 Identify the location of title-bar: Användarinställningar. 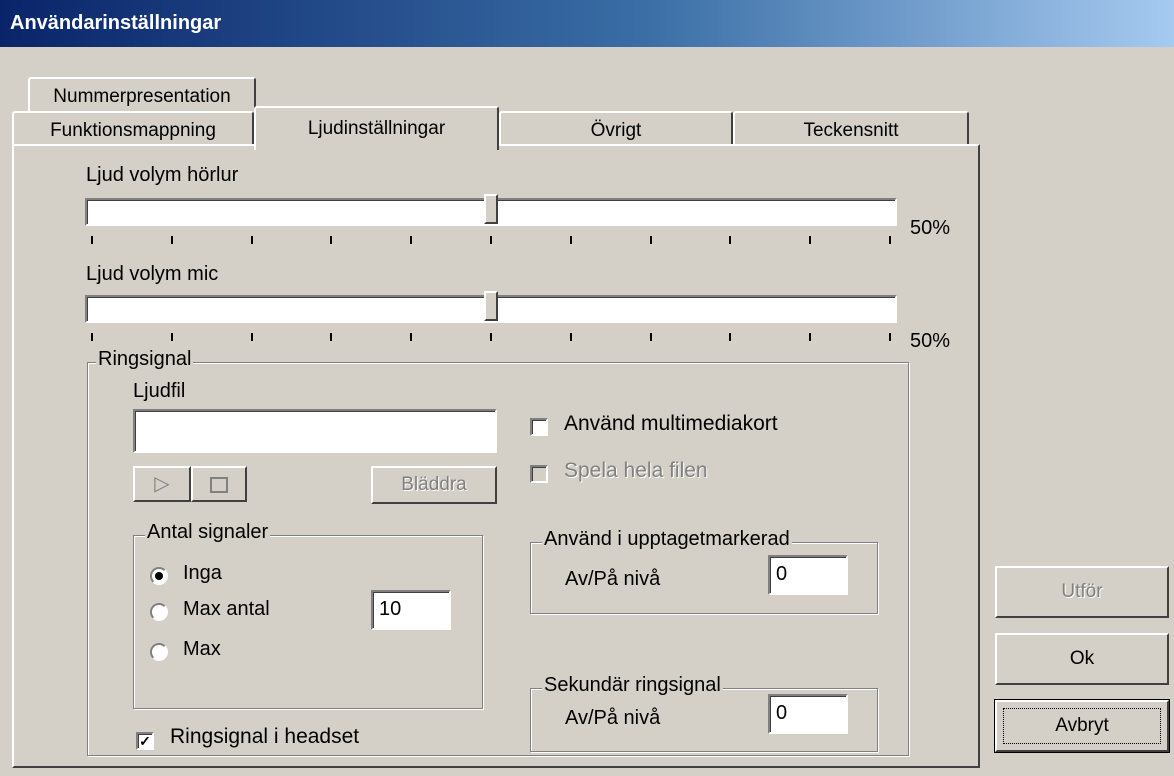
(587, 23).